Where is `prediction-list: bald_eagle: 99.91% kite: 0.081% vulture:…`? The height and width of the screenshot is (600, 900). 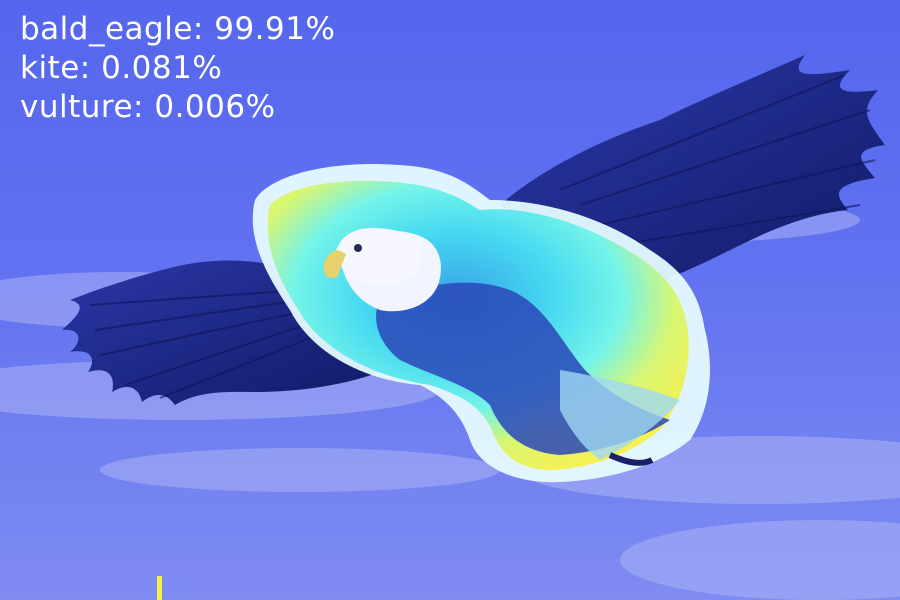 prediction-list: bald_eagle: 99.91% kite: 0.081% vulture:… is located at coordinates (177, 68).